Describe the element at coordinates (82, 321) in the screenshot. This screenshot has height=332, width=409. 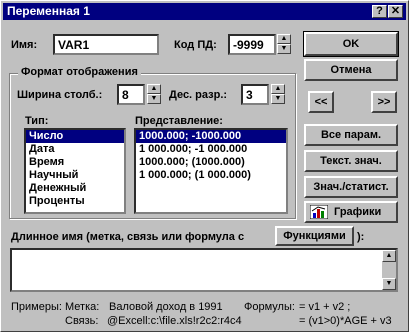
I see `example-link-tag: Связь:` at that location.